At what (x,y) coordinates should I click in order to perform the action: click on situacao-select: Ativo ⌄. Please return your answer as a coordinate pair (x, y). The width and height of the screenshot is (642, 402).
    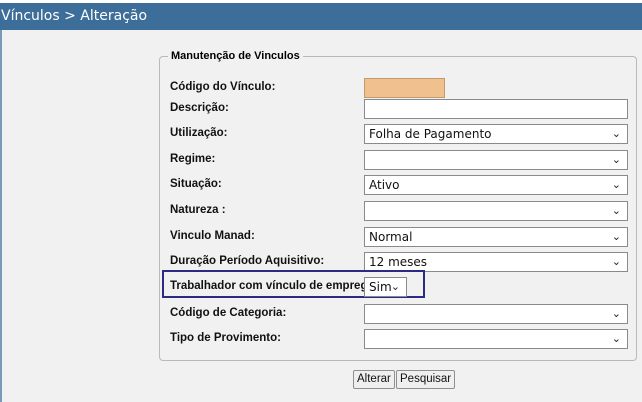
    Looking at the image, I should click on (496, 185).